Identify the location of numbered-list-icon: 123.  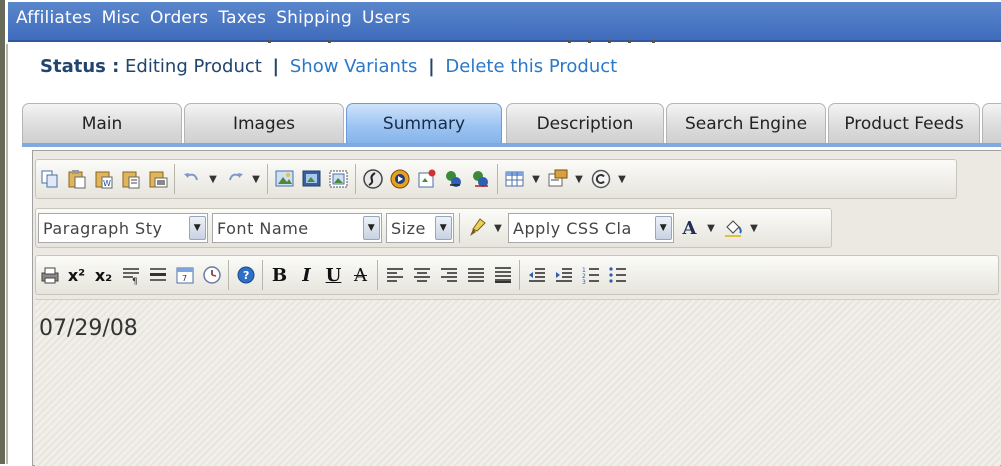
(590, 275).